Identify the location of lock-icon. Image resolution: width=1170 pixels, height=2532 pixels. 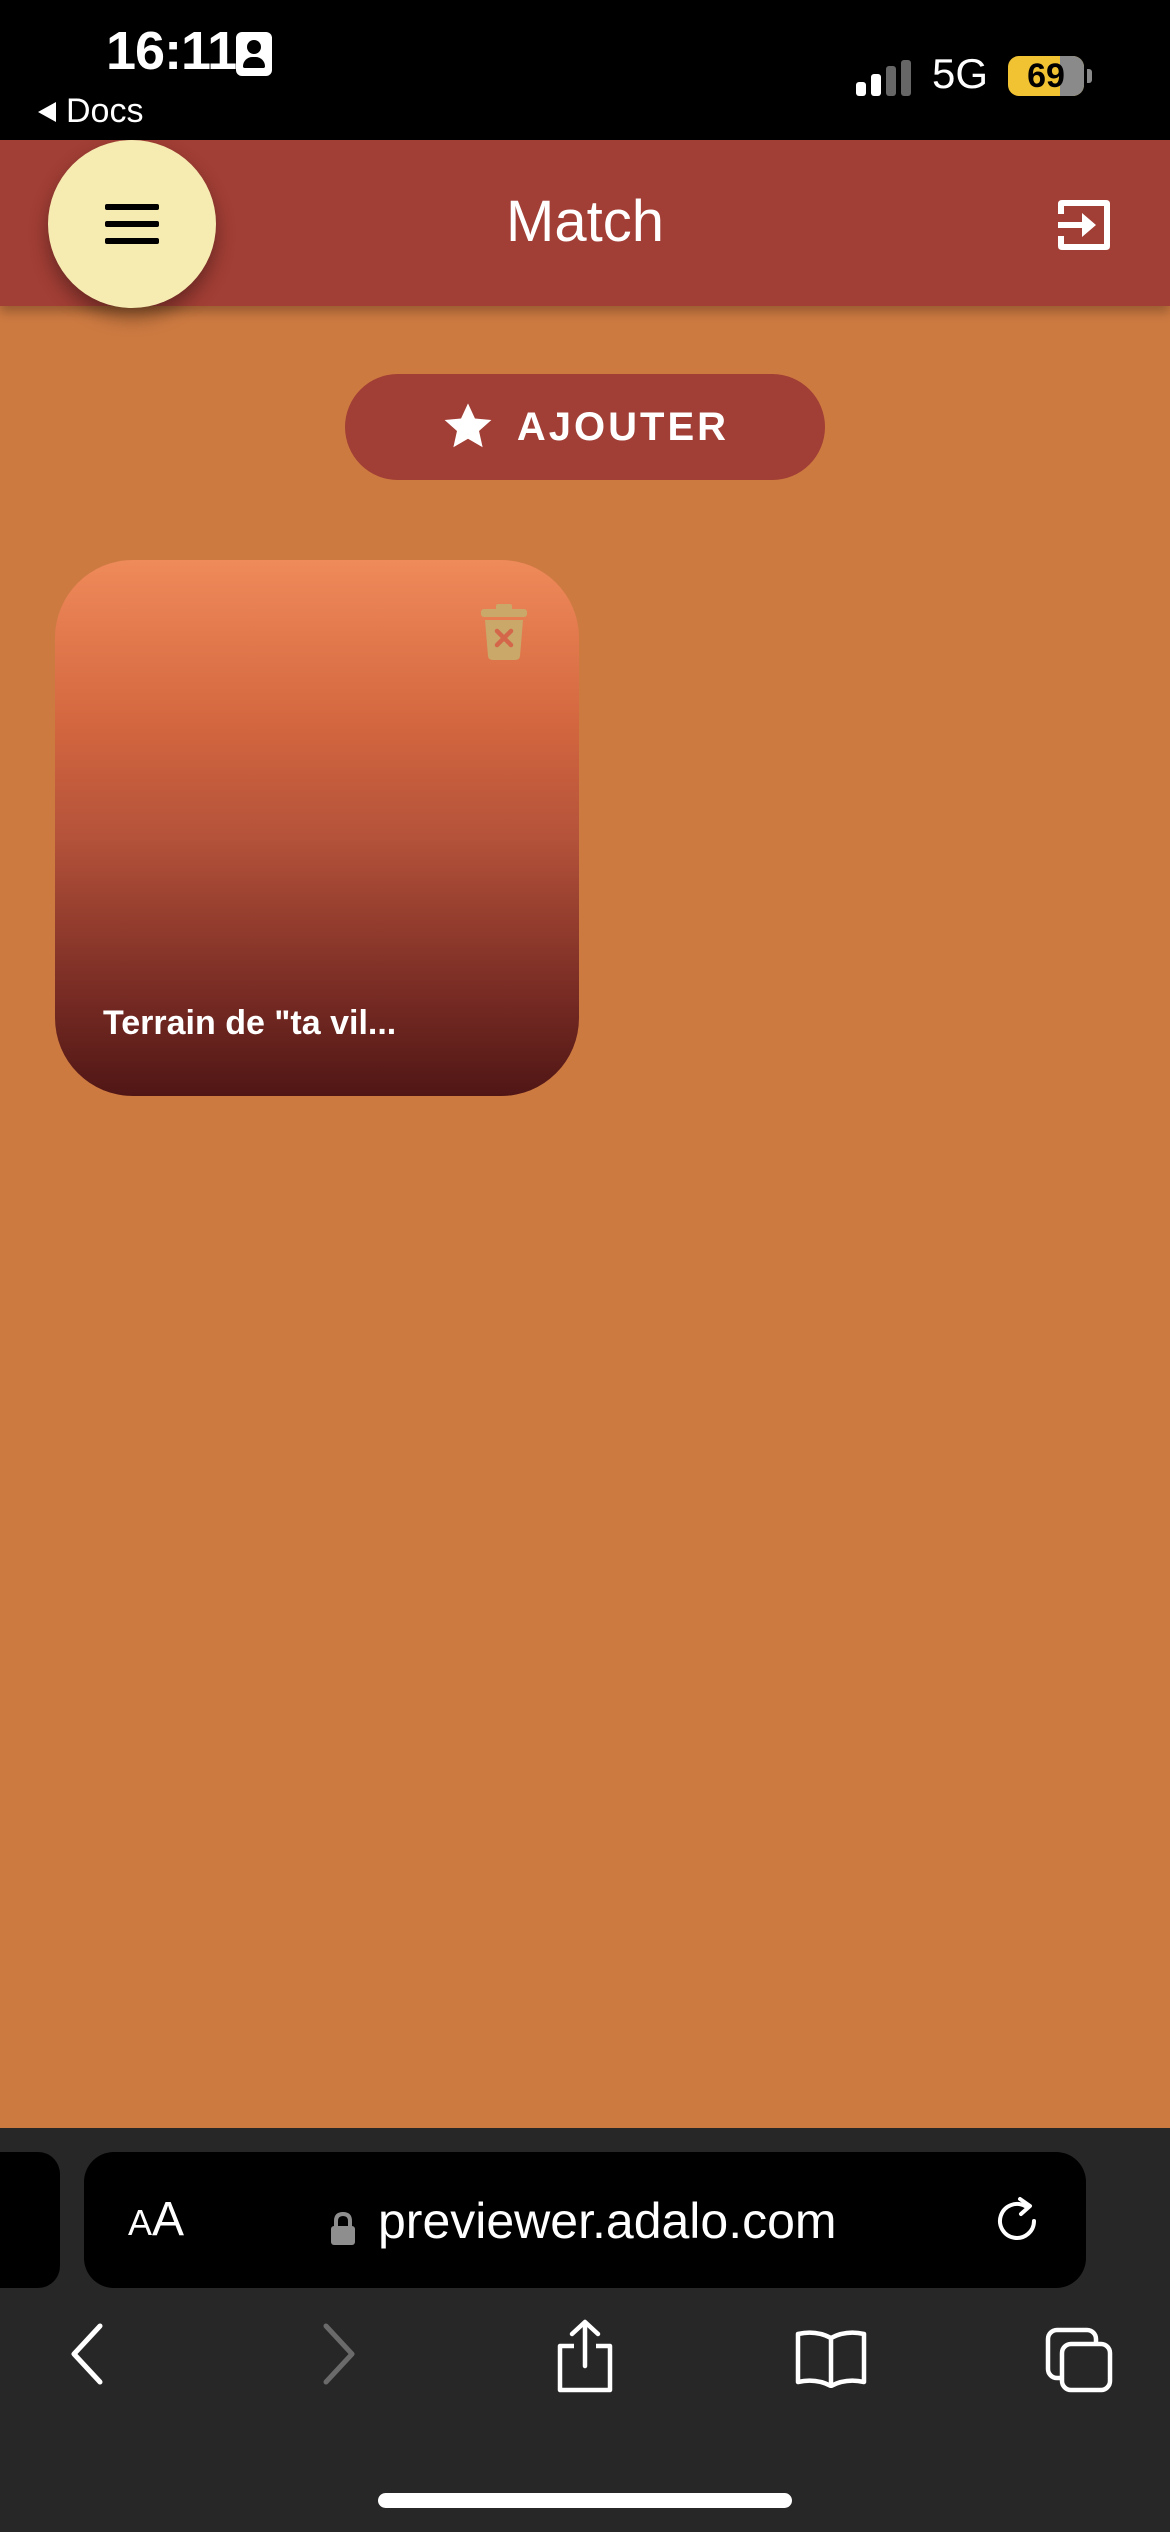
(343, 2228).